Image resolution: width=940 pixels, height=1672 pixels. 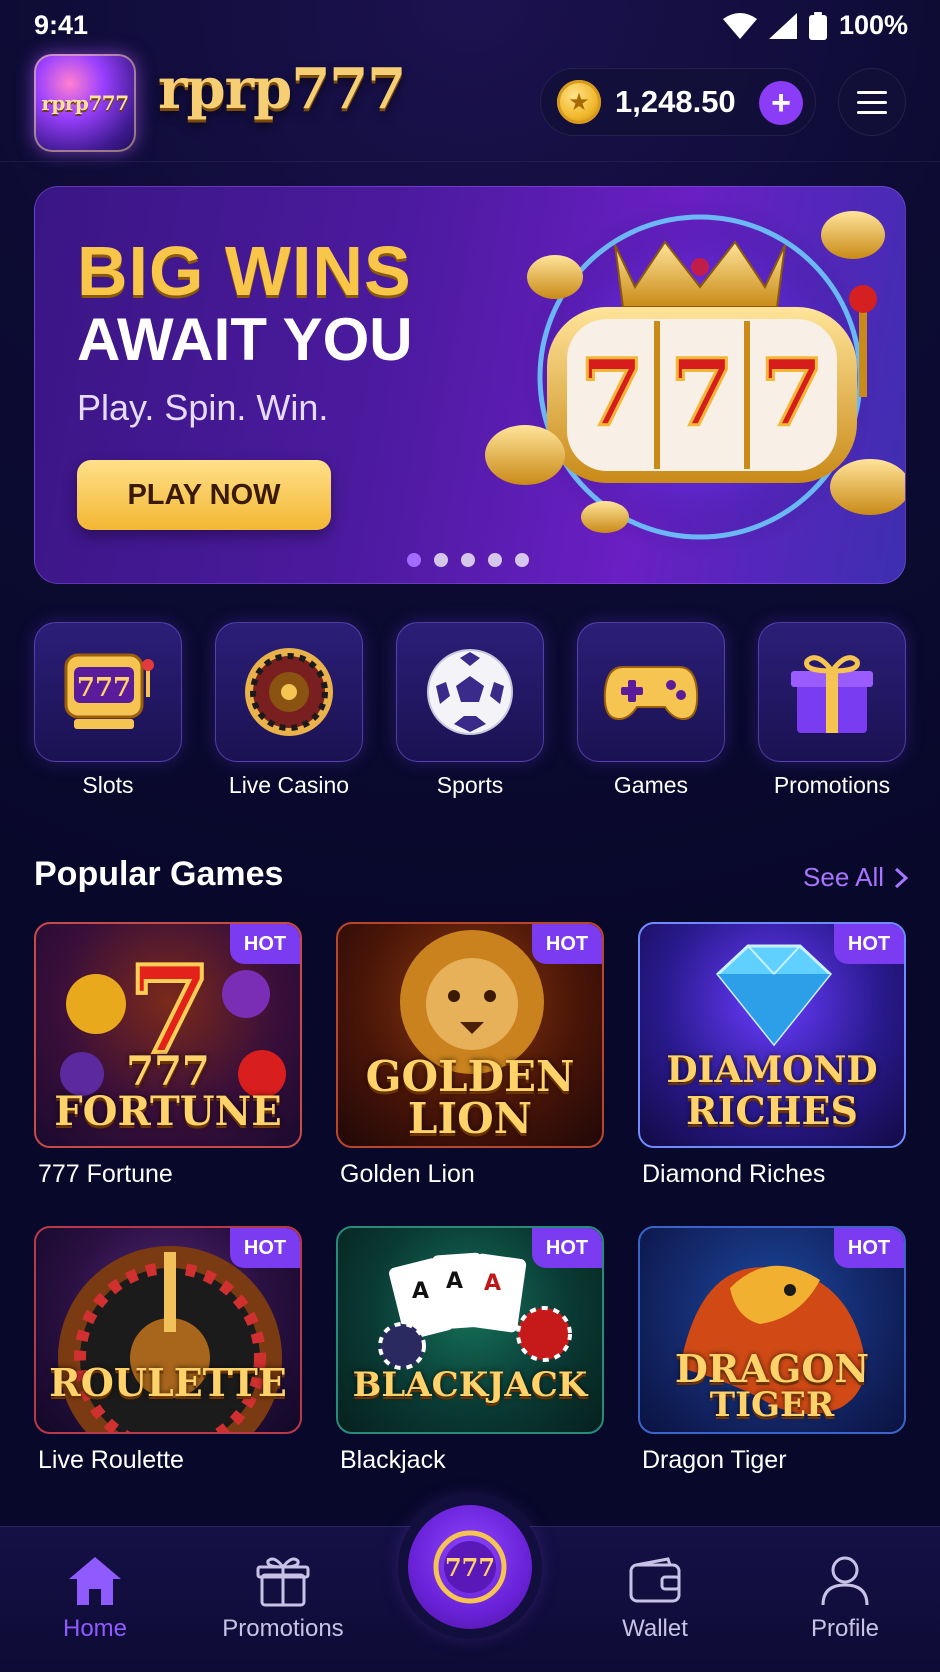 I want to click on category-live-casino: Live Casino, so click(x=289, y=710).